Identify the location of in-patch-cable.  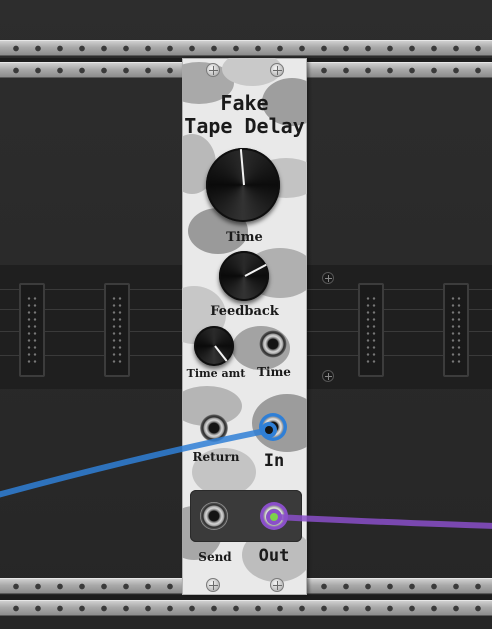
(136, 462).